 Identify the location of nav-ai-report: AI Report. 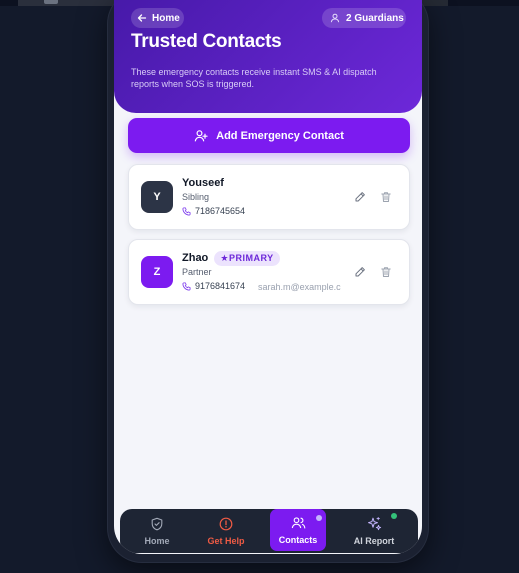
(374, 531).